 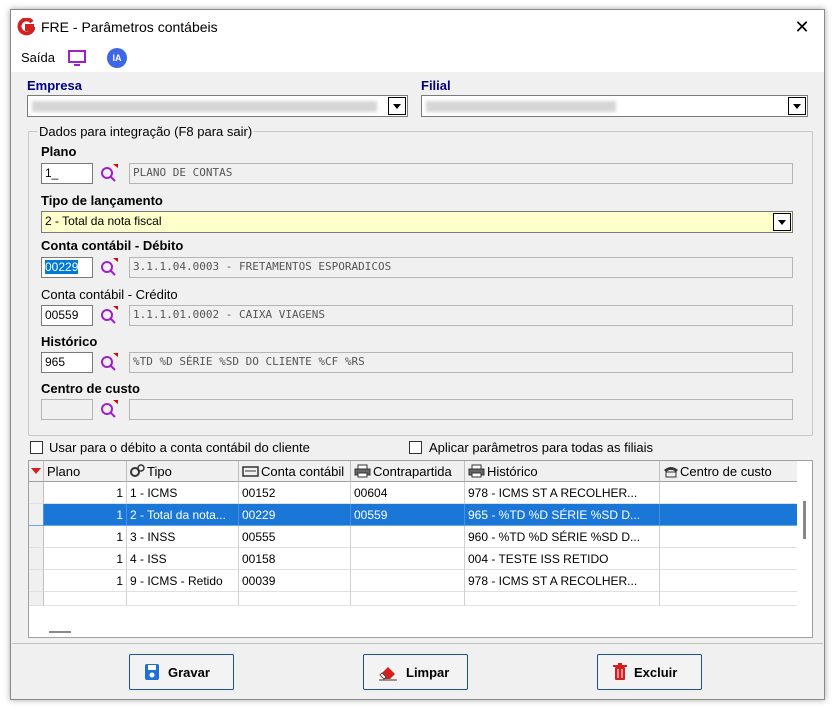 What do you see at coordinates (412, 471) in the screenshot?
I see `col-header-contrapartida-label: Contrapartida` at bounding box center [412, 471].